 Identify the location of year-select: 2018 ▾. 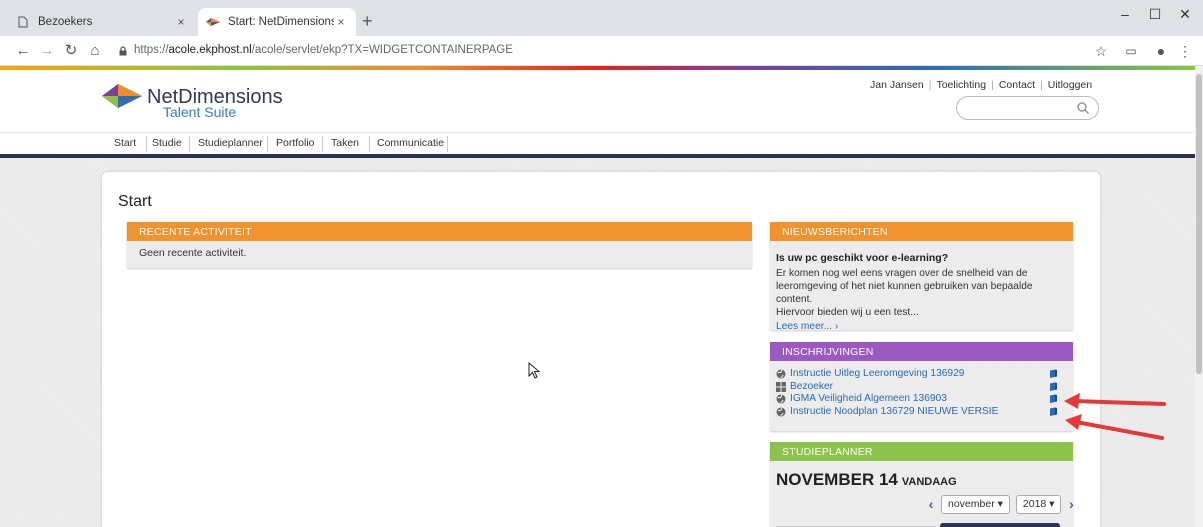
(1038, 504).